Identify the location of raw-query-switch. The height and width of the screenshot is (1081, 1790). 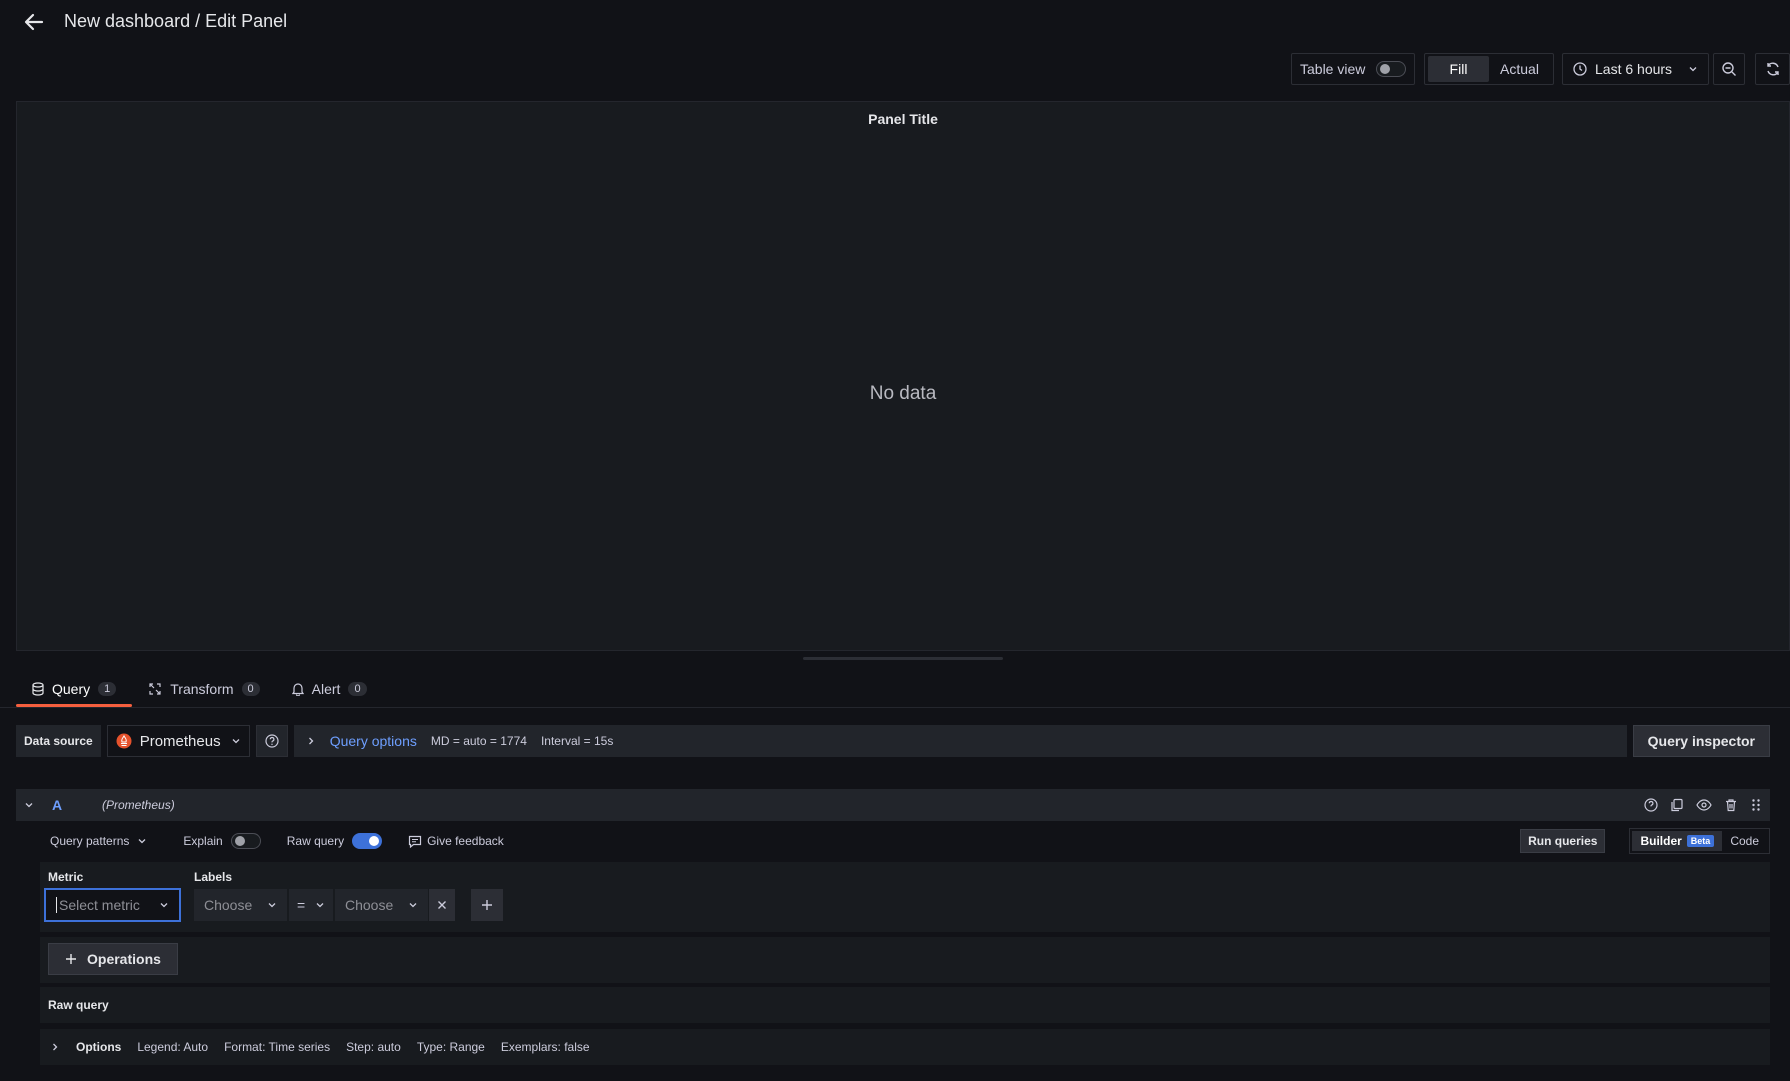
(367, 841).